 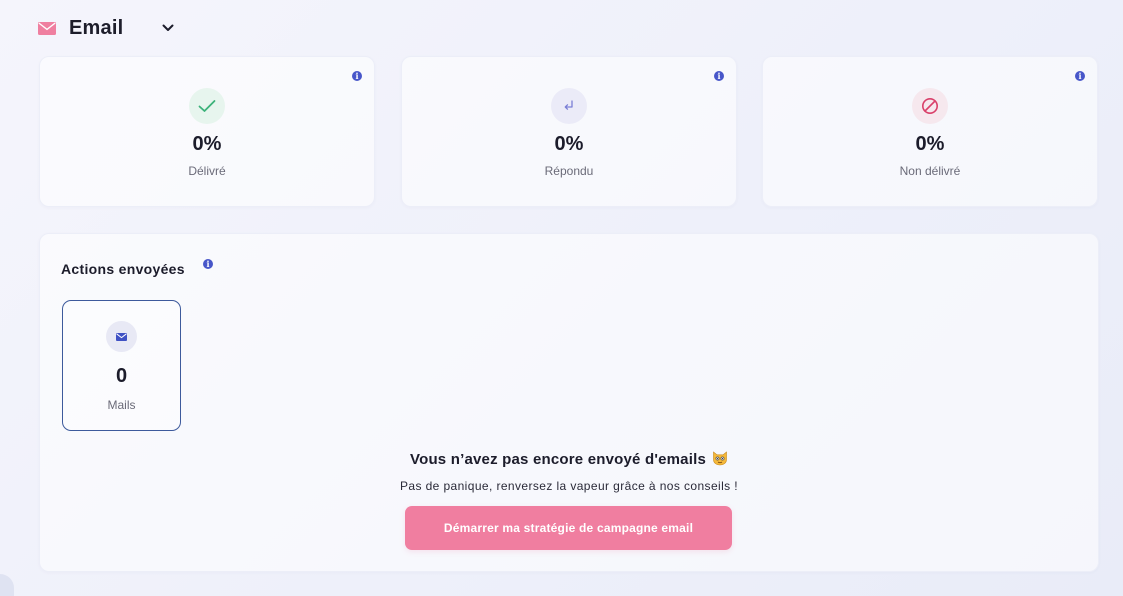 I want to click on background-corner-shape, so click(x=7, y=585).